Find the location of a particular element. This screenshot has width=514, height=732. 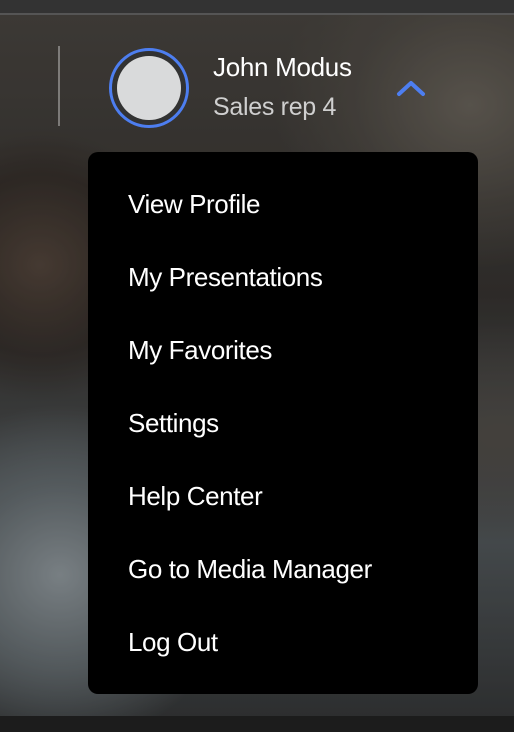

user-name: John Modus is located at coordinates (282, 67).